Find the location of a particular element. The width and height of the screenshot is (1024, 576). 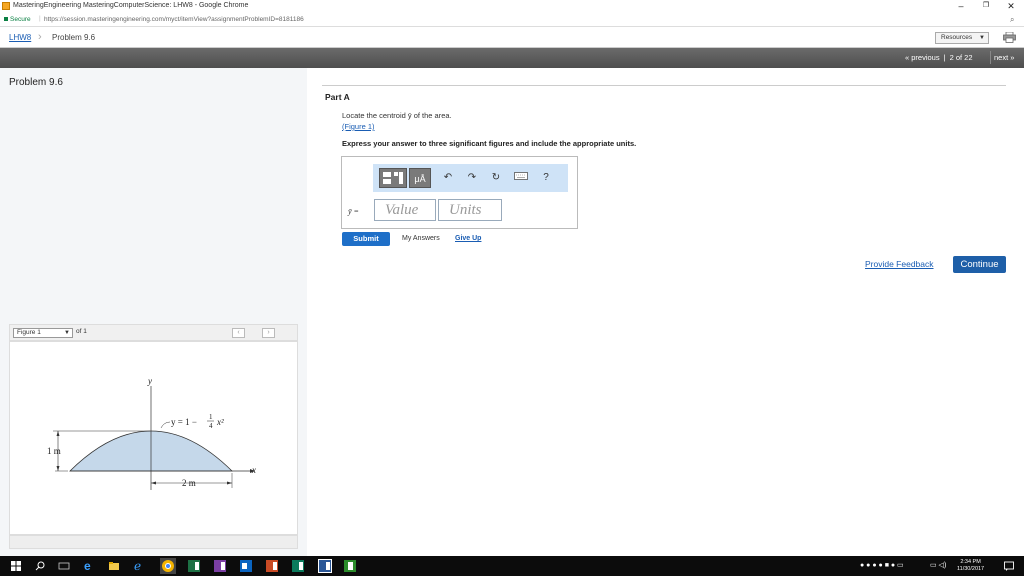

problem-counter: 2 of 22 is located at coordinates (961, 57).